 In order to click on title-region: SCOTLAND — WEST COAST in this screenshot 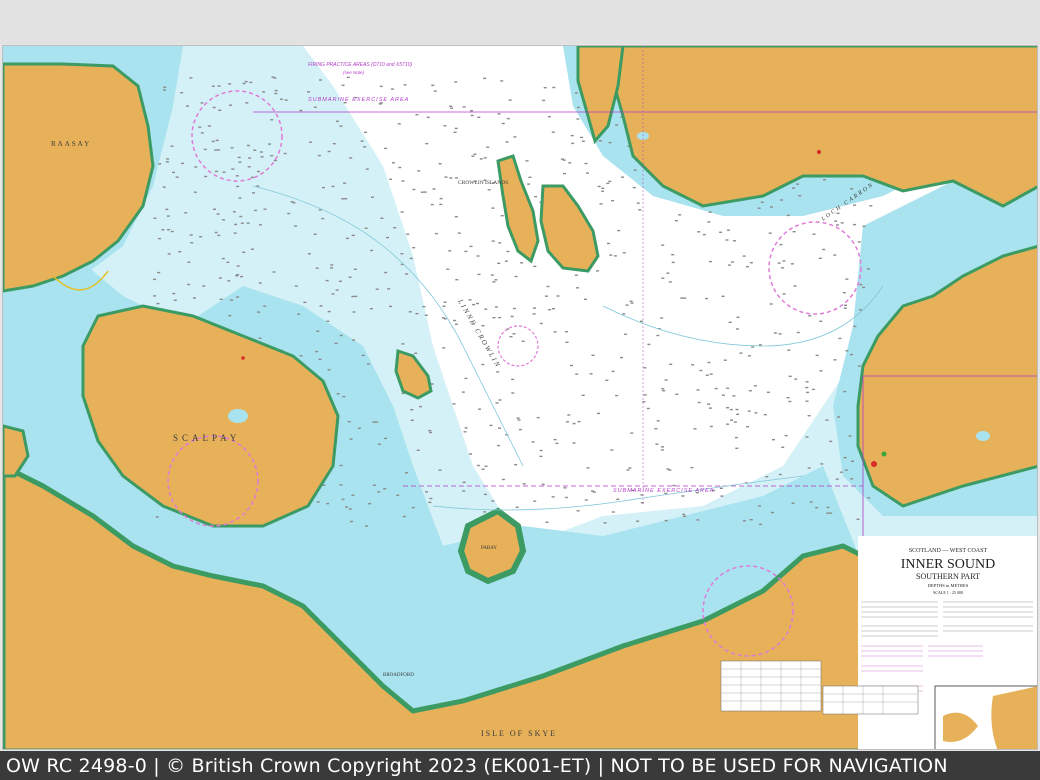, I will do `click(948, 551)`.